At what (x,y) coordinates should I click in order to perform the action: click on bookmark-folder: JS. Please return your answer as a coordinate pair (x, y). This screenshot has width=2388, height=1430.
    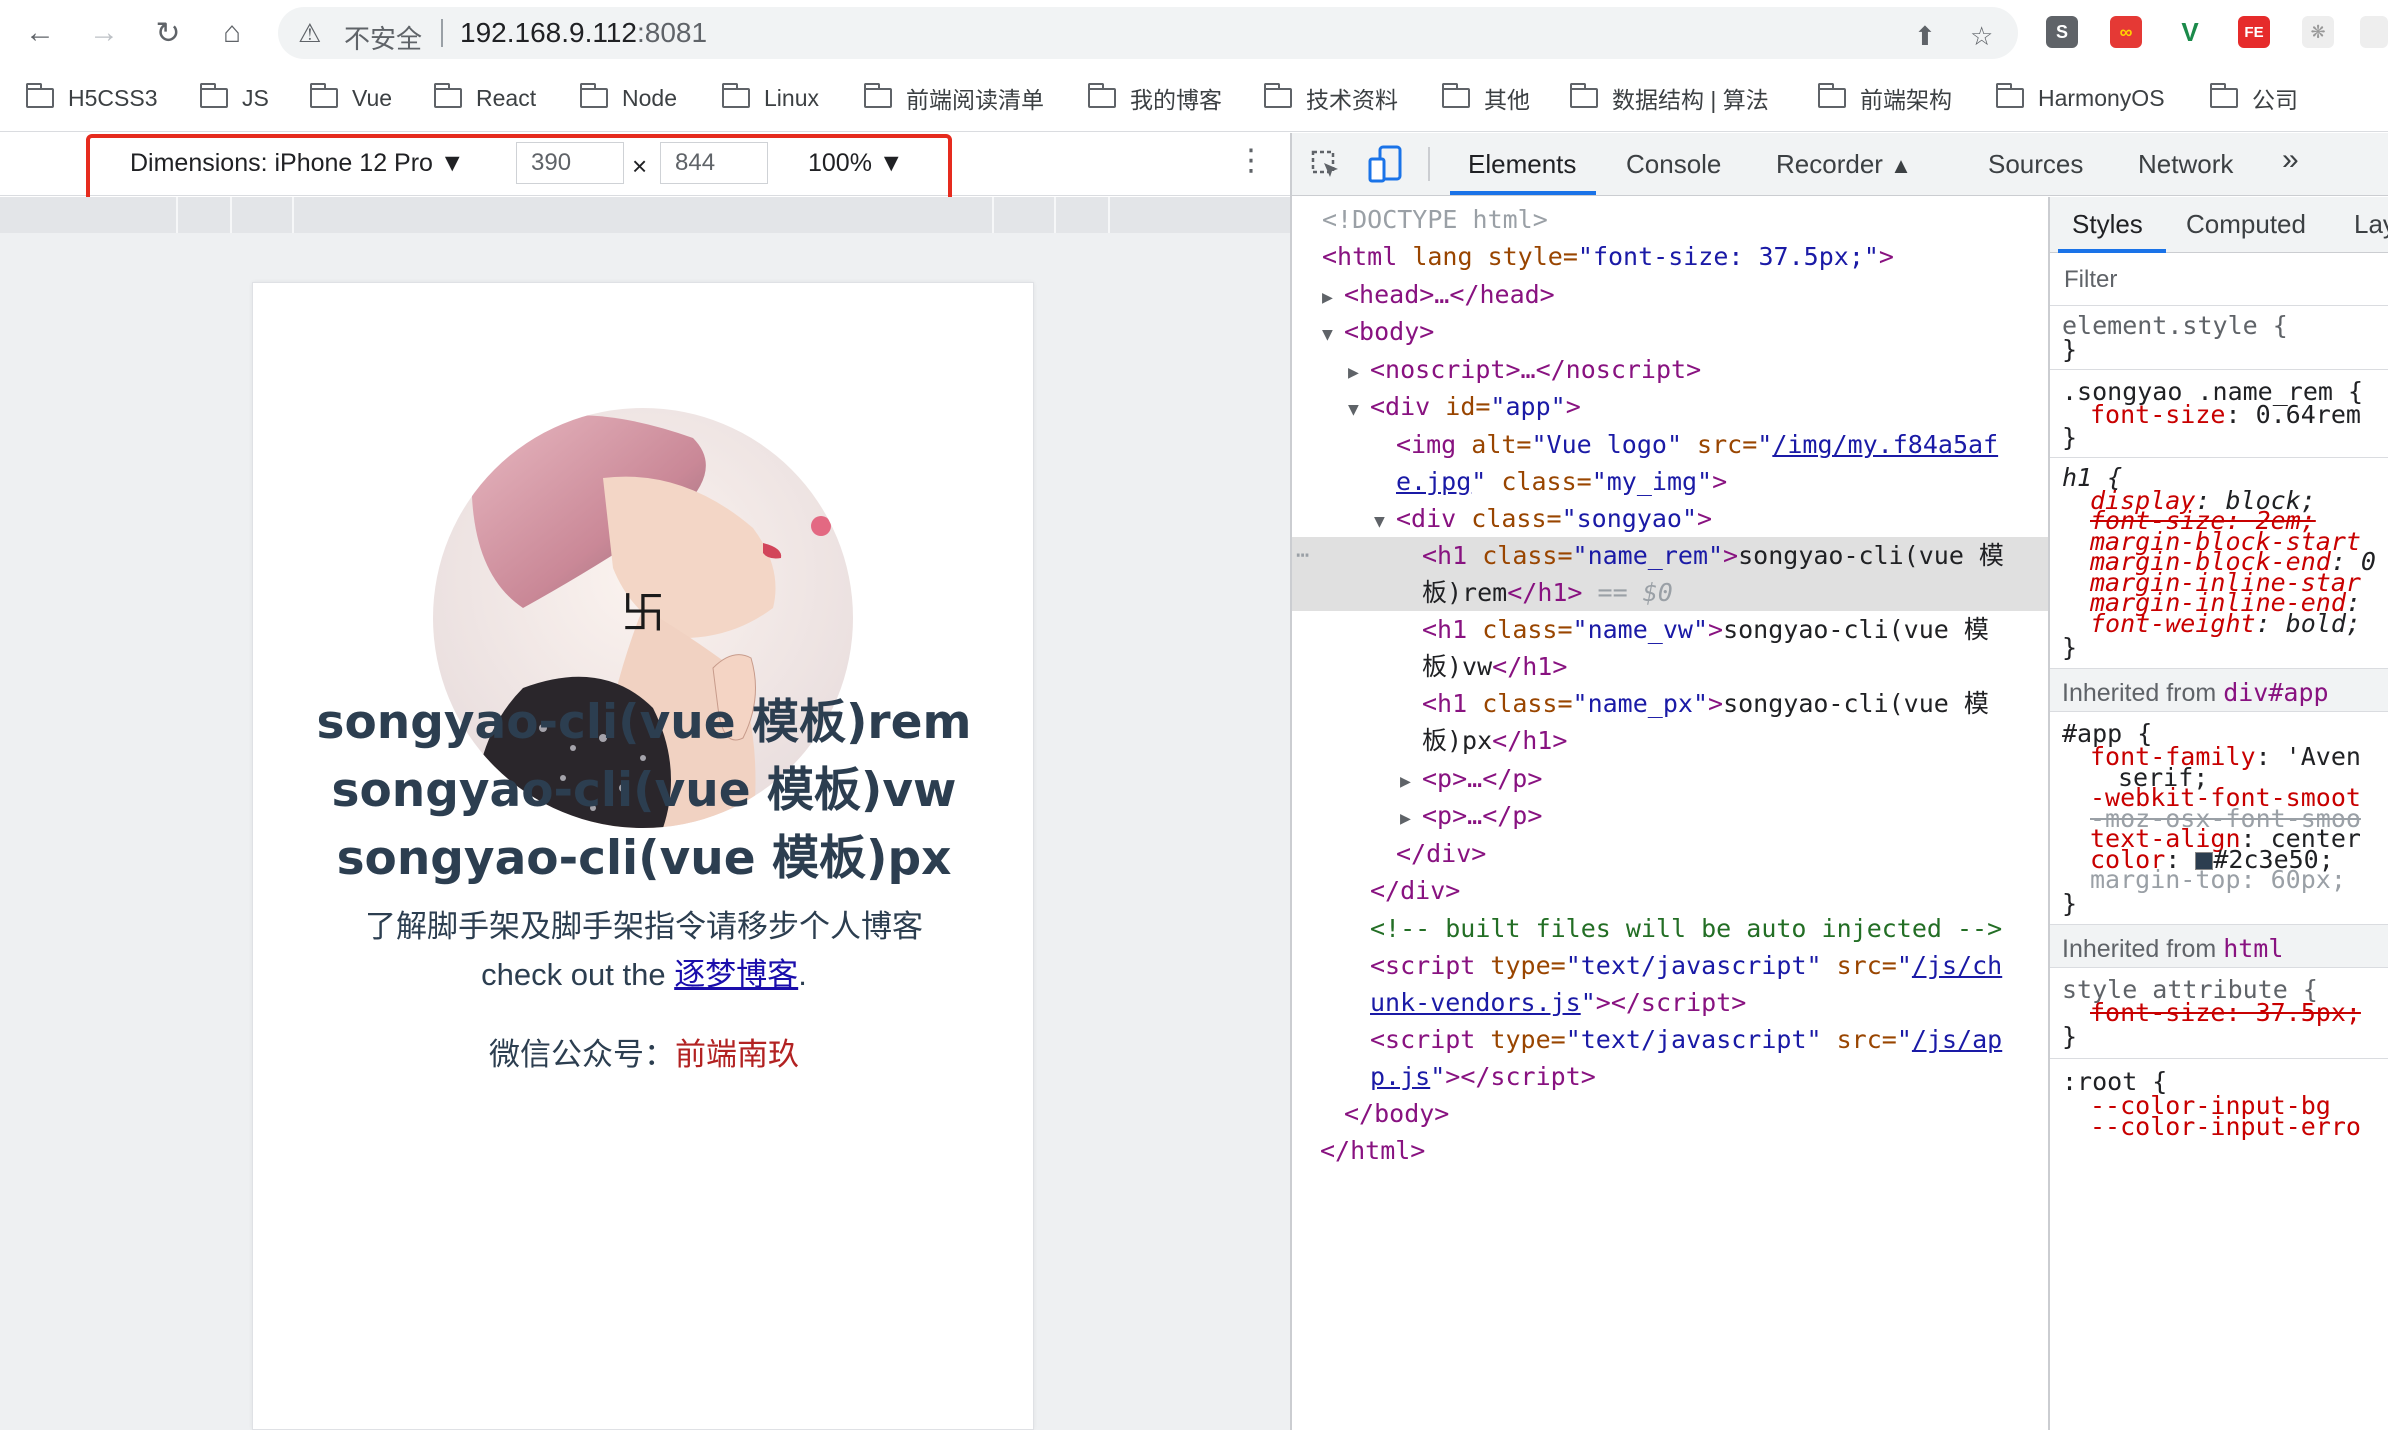
    Looking at the image, I should click on (234, 98).